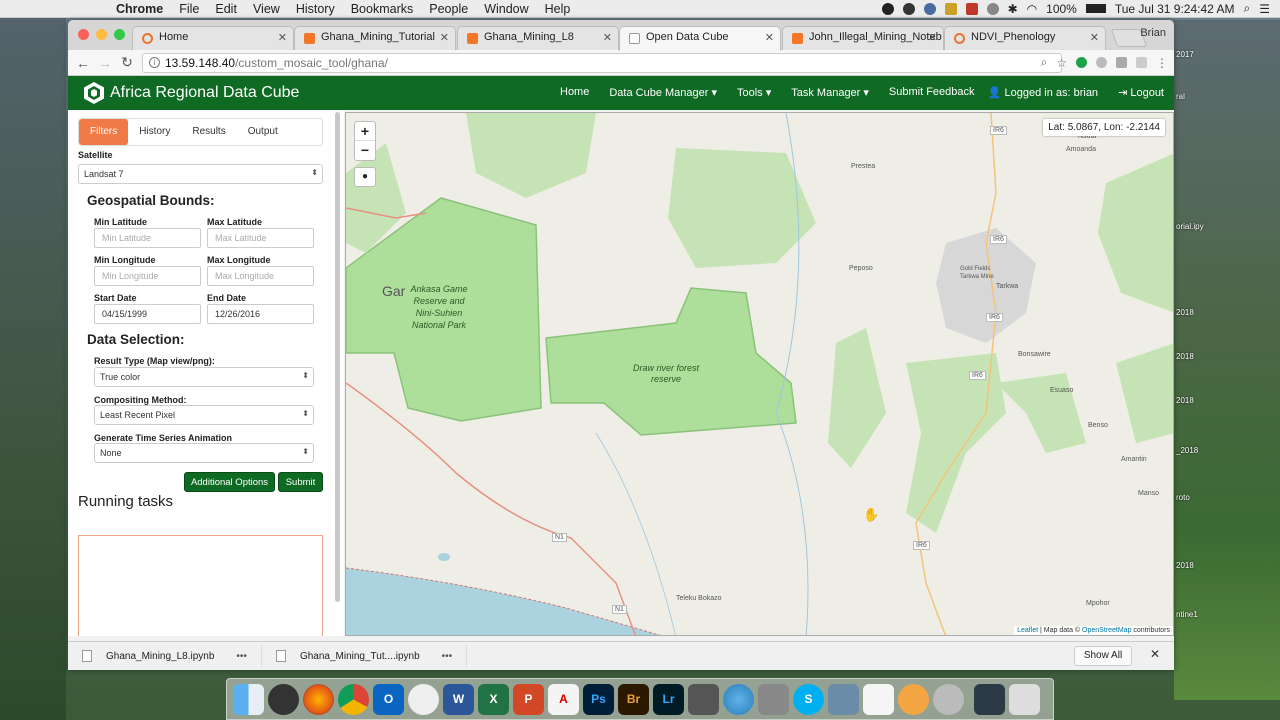 This screenshot has width=1280, height=720. What do you see at coordinates (703, 699) in the screenshot?
I see `photo-booth-icon` at bounding box center [703, 699].